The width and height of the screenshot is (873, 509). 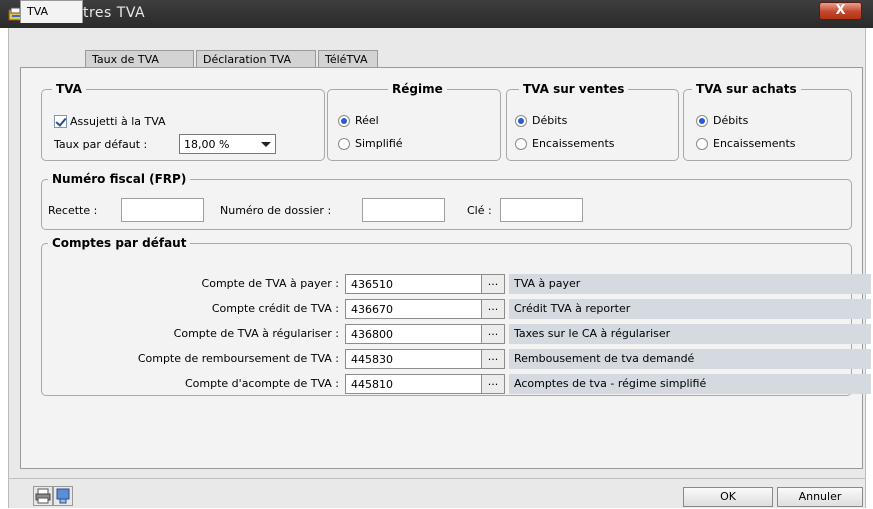 I want to click on achats-encaissements-label: Encaissements, so click(x=754, y=143).